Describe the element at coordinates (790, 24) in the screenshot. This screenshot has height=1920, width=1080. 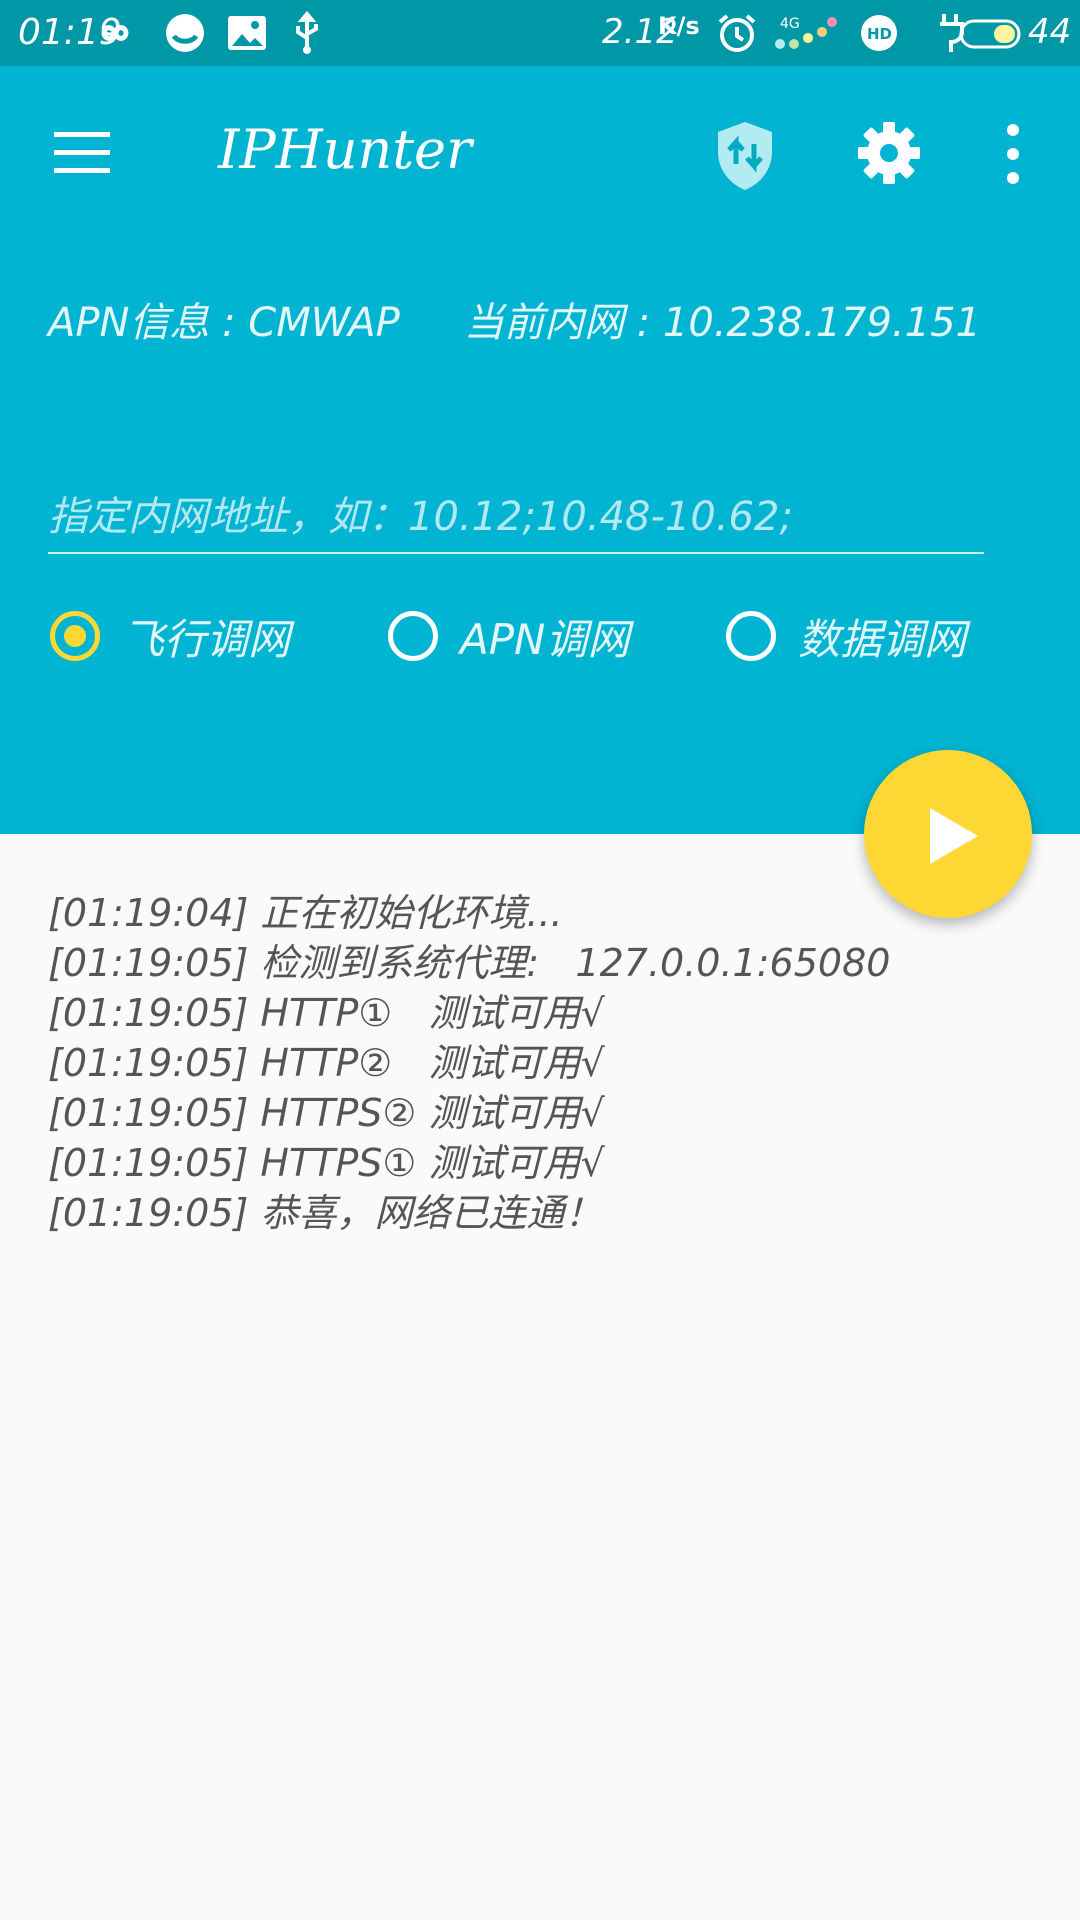
I see `svg-text: 4G` at that location.